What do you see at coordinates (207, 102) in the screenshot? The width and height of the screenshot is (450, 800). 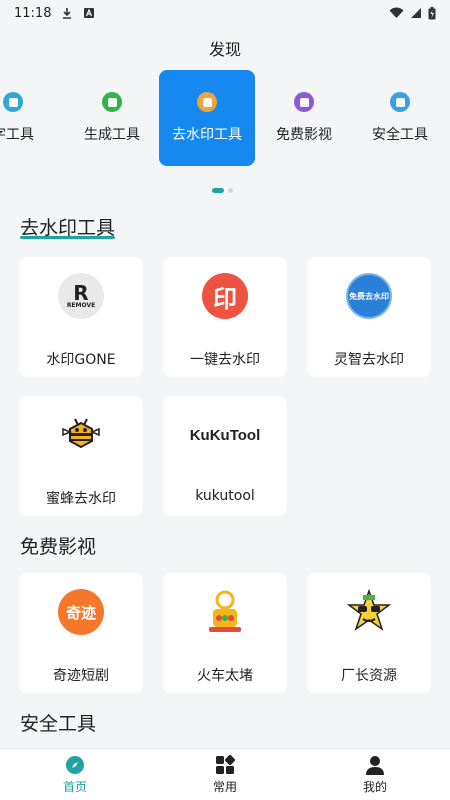 I see `eraser-icon` at bounding box center [207, 102].